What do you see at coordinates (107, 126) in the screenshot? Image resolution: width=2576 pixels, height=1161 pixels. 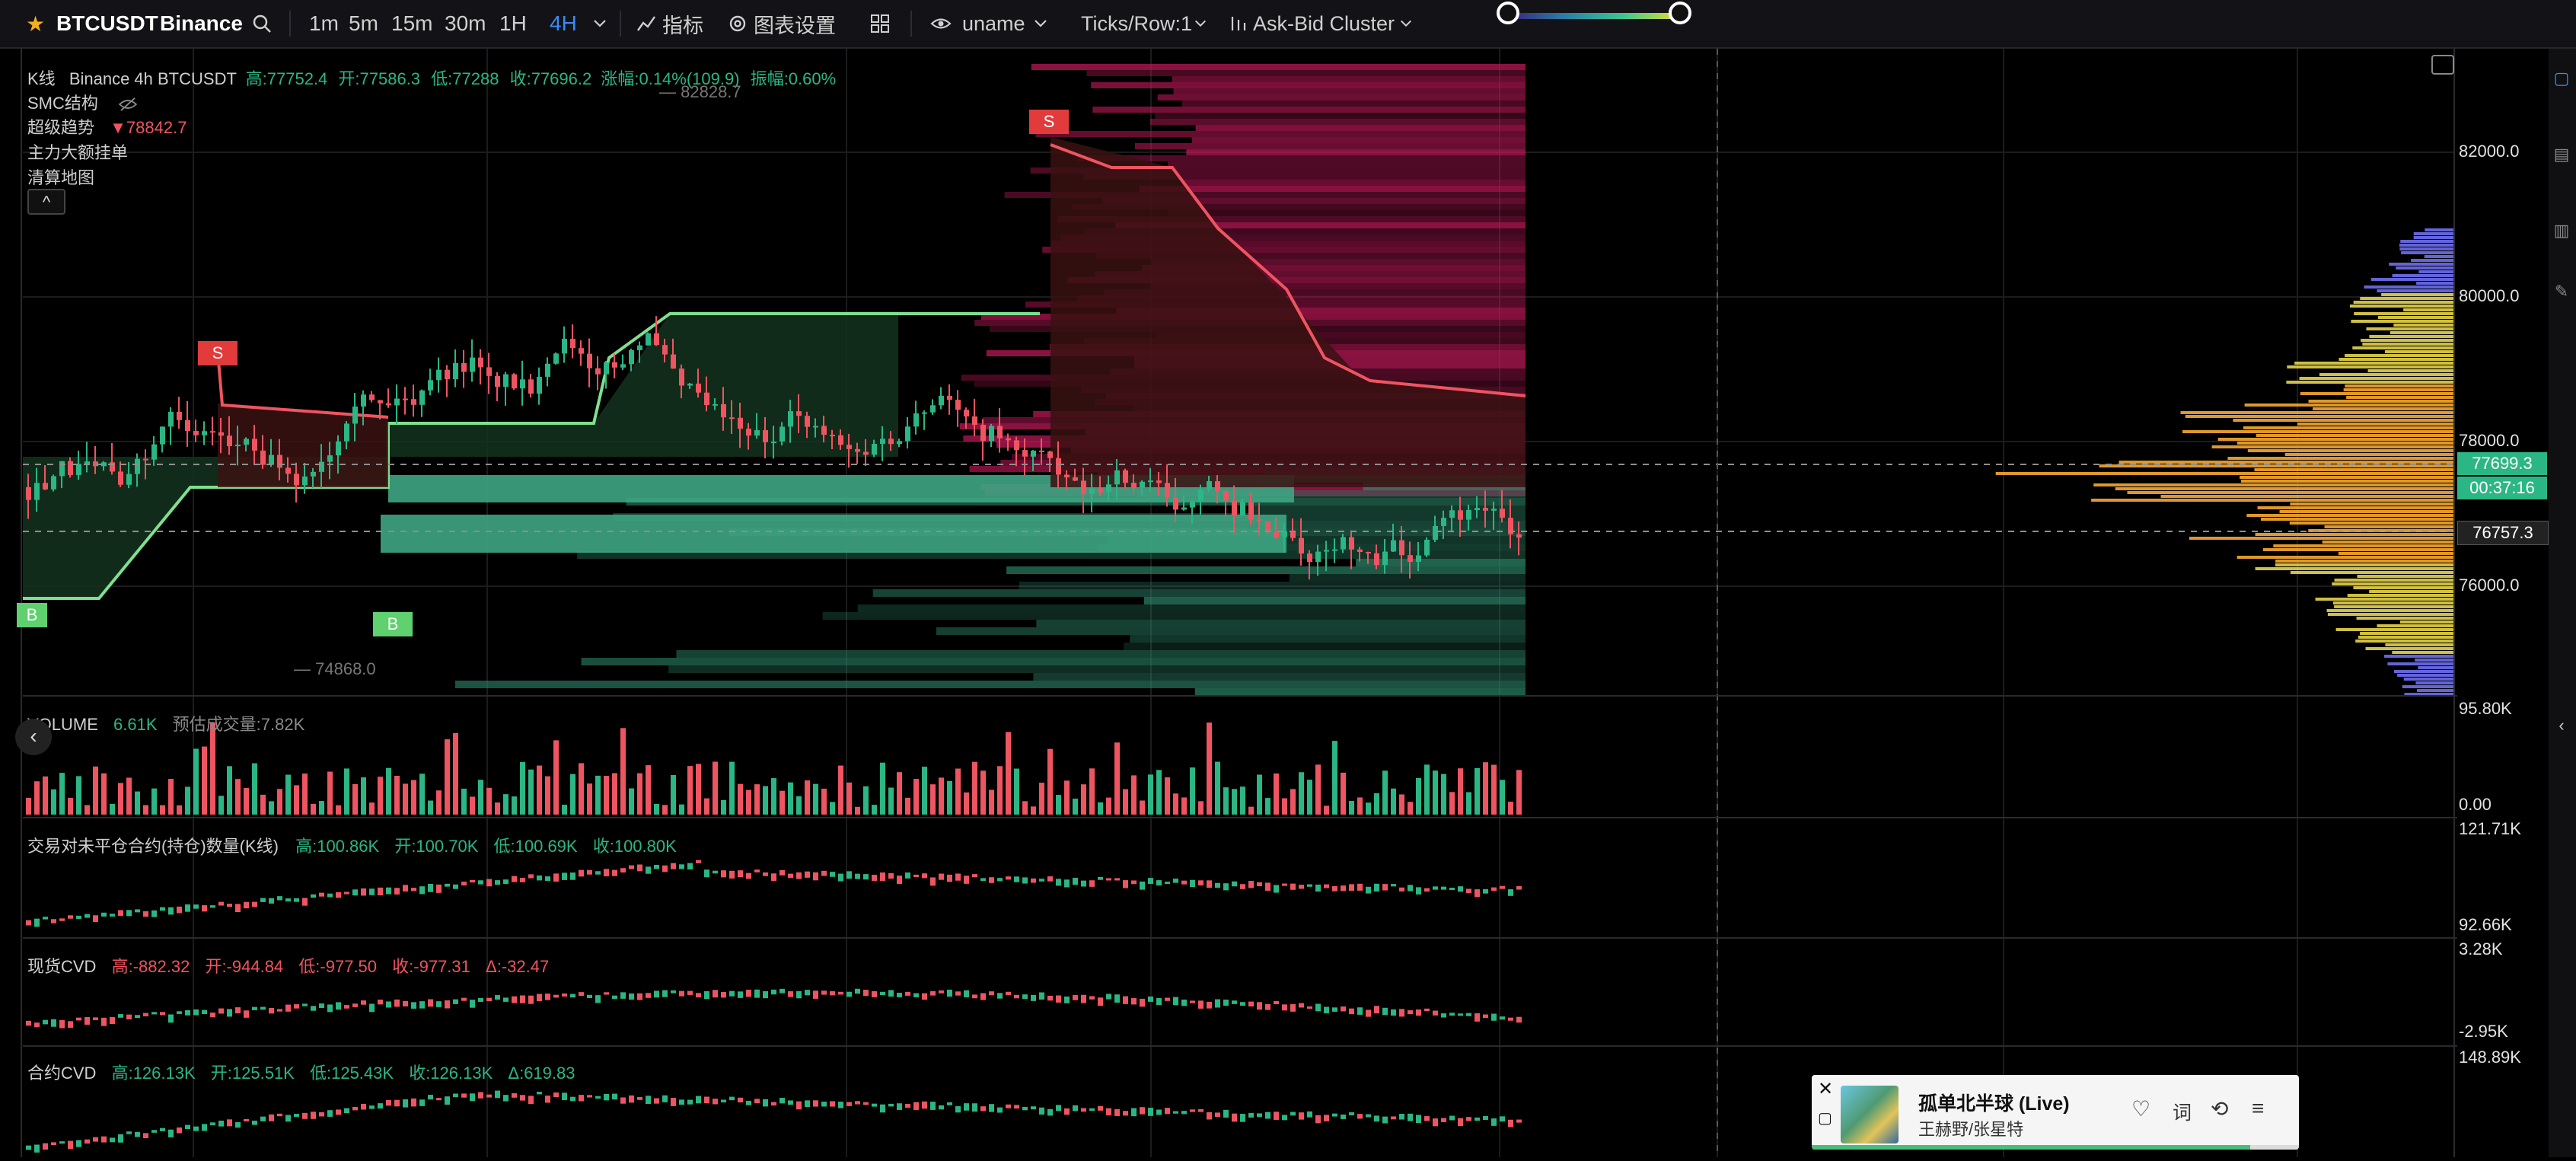 I see `indicator-supertrend: 超级趋势 ▼78842.7` at bounding box center [107, 126].